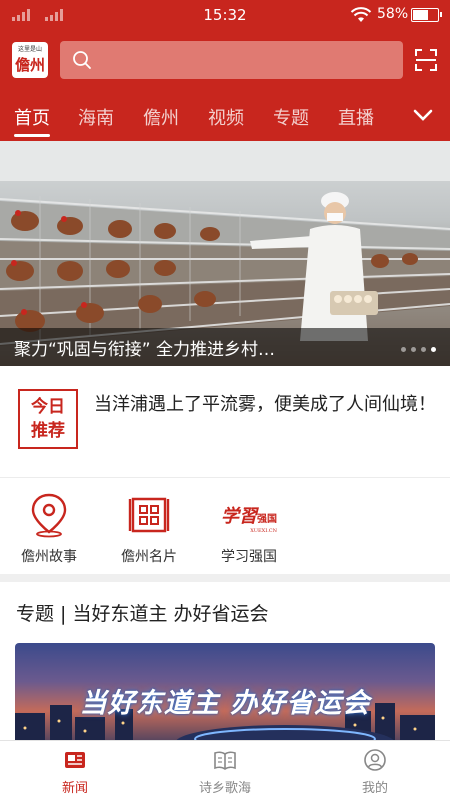 The height and width of the screenshot is (800, 450). I want to click on battery-percent: 58%, so click(393, 14).